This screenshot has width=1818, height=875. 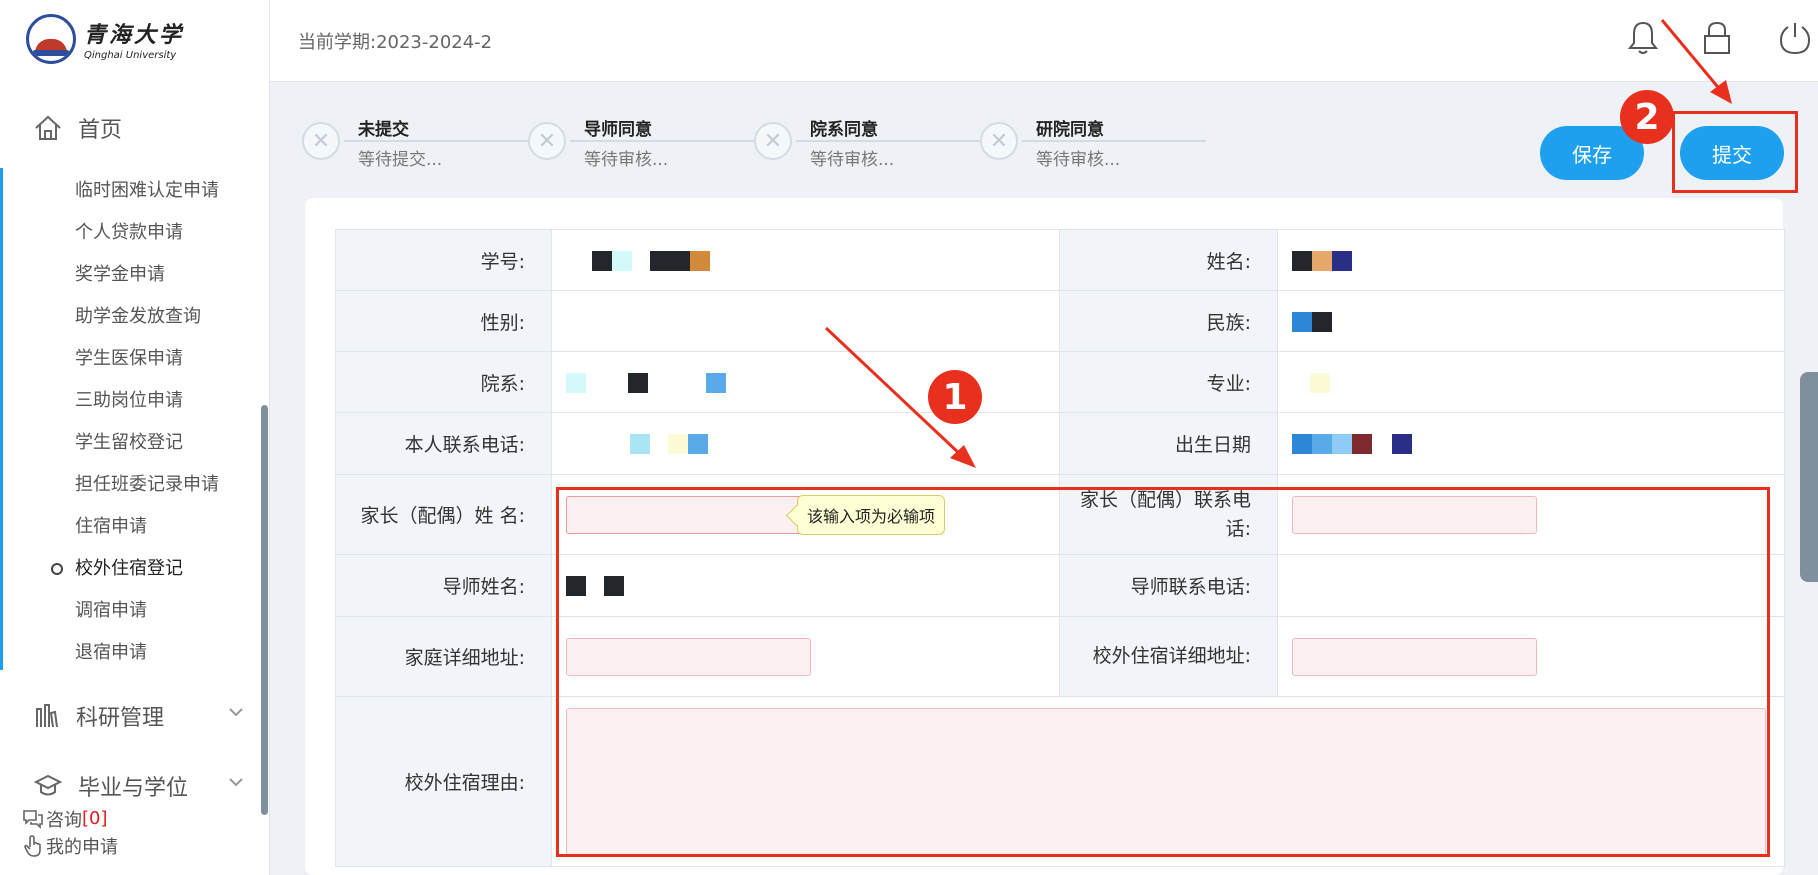 I want to click on annotation-badge-2: 2, so click(x=1647, y=117).